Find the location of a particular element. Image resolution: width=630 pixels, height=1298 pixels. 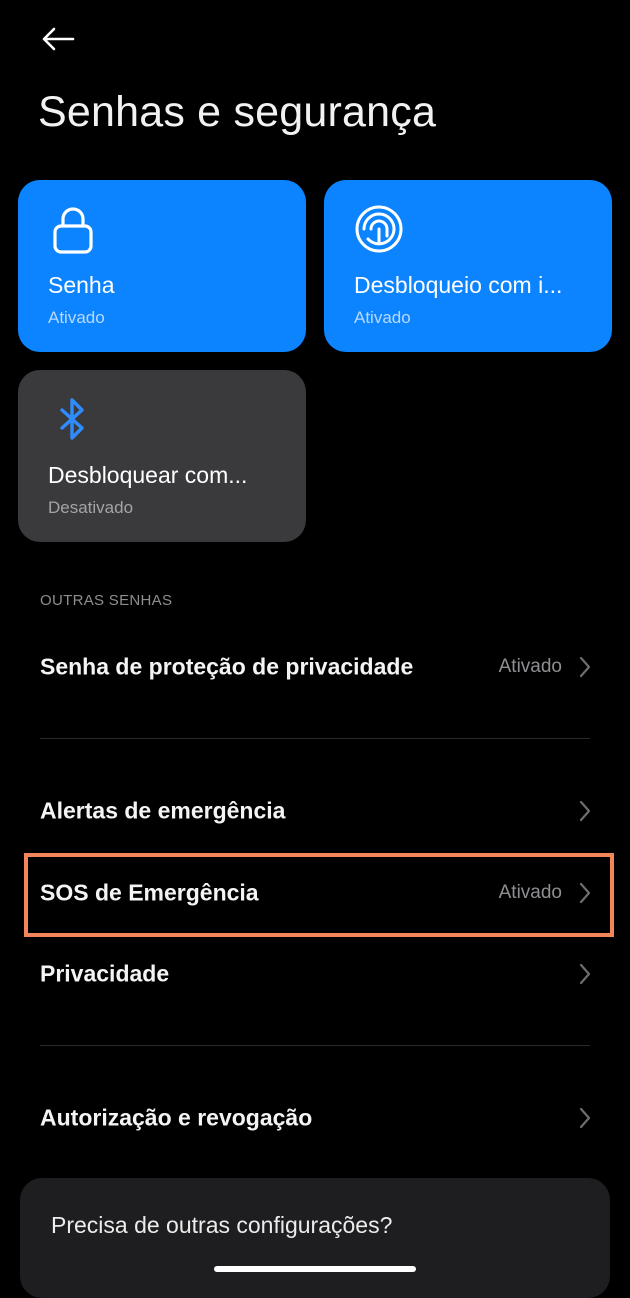

password-card: Senha Ativado is located at coordinates (162, 266).